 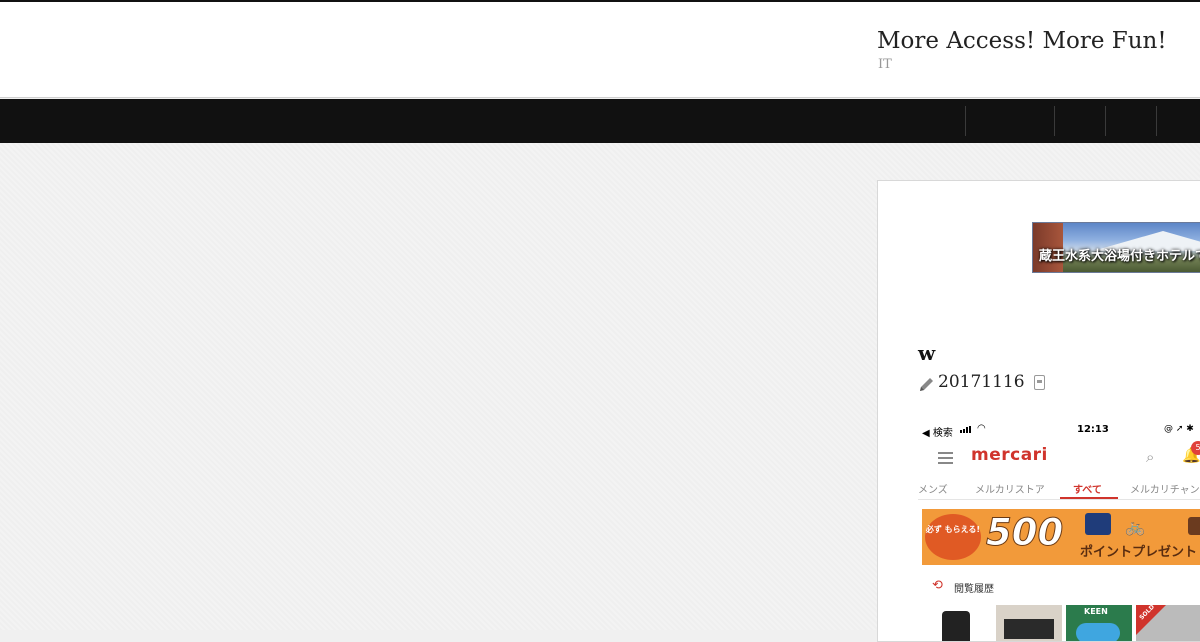 I want to click on pencil-icon, so click(x=926, y=384).